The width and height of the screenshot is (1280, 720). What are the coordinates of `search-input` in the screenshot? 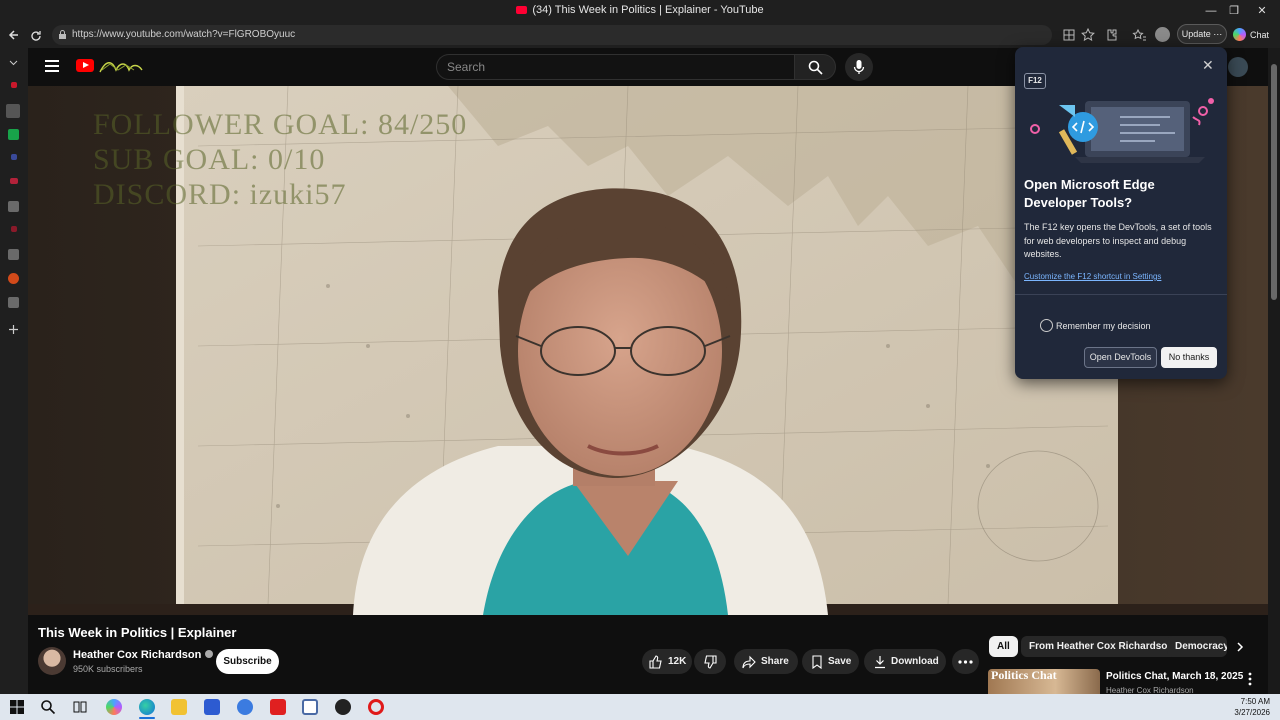 It's located at (615, 67).